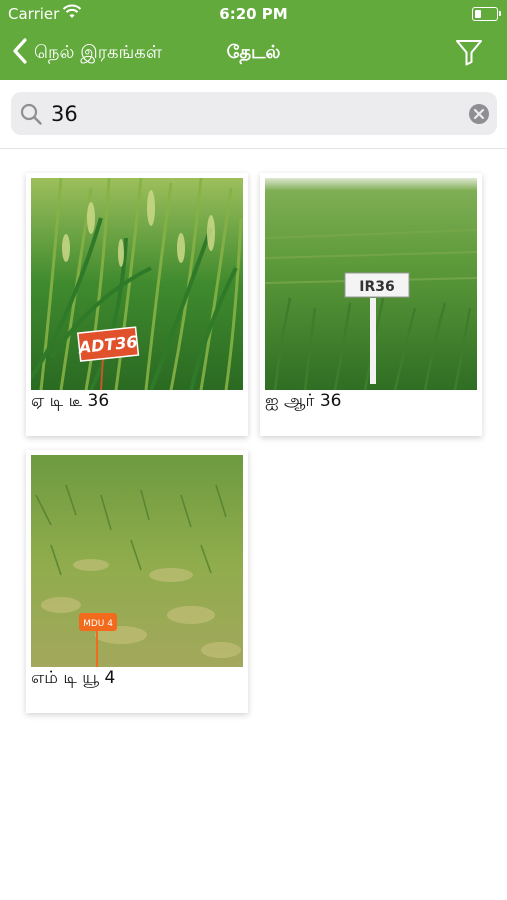  What do you see at coordinates (469, 52) in the screenshot?
I see `filter-button` at bounding box center [469, 52].